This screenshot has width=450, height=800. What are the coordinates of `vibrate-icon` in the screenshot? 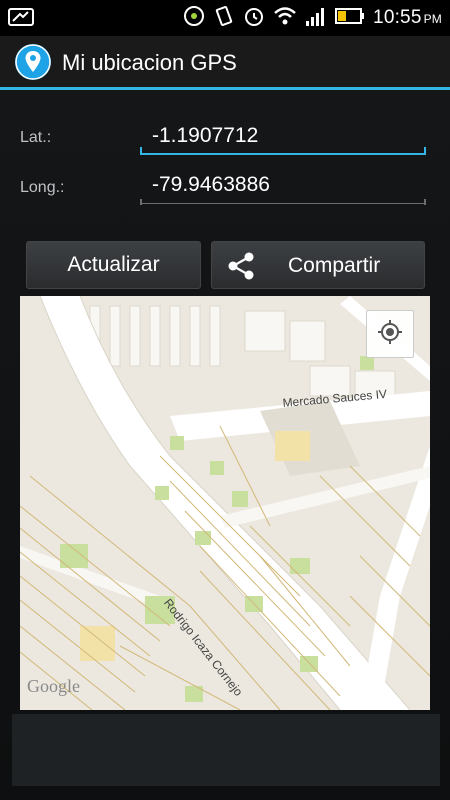 It's located at (224, 18).